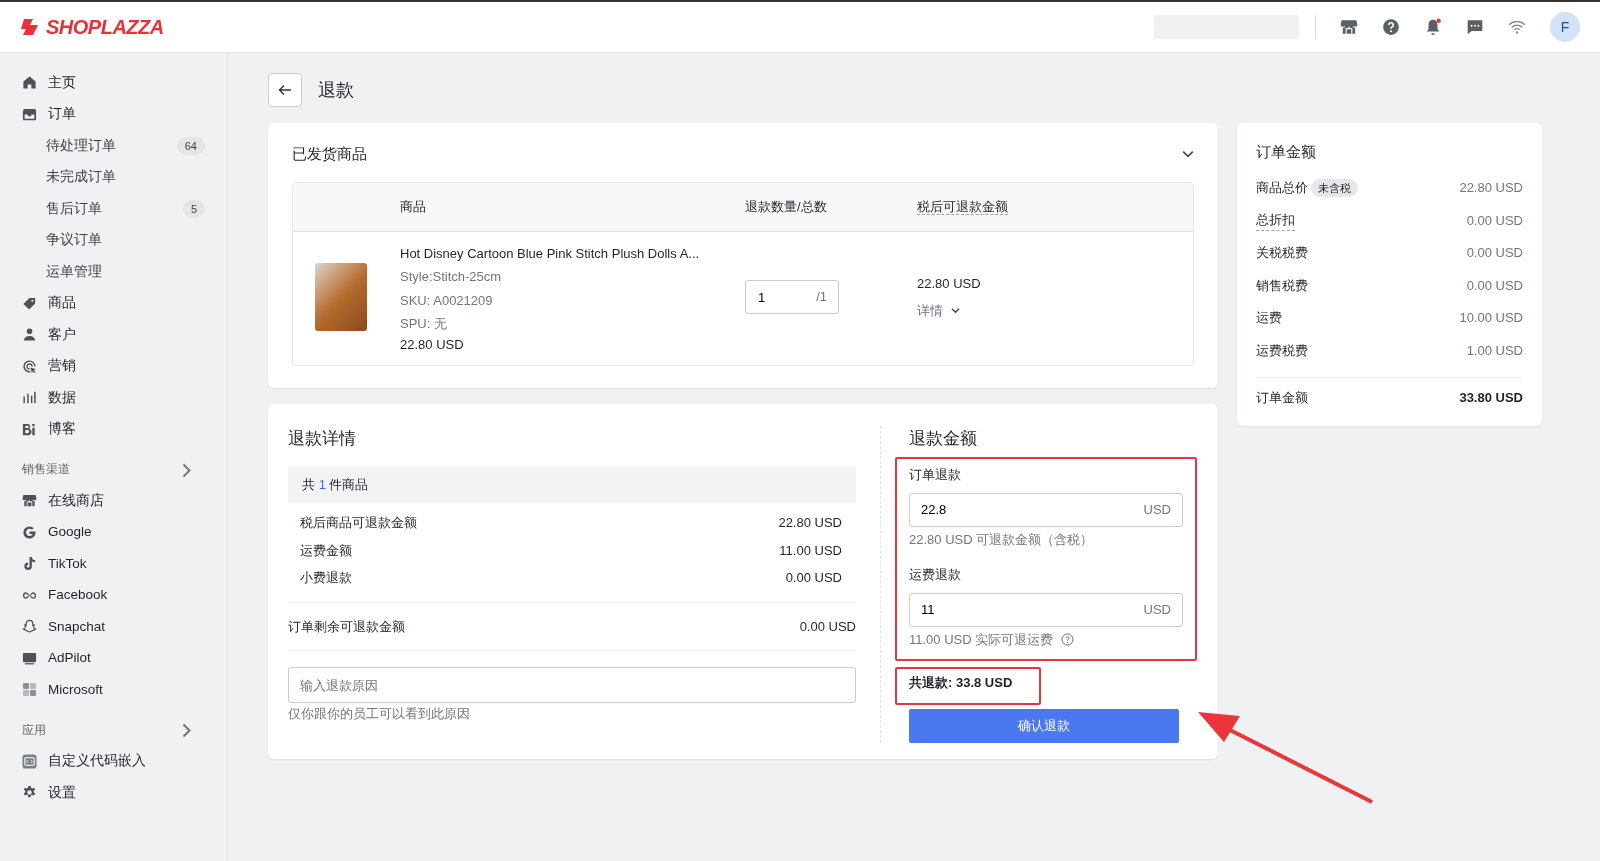 The image size is (1600, 861). Describe the element at coordinates (1001, 539) in the screenshot. I see `field-hint: 22.80 USD 可退款金额（含税）` at that location.